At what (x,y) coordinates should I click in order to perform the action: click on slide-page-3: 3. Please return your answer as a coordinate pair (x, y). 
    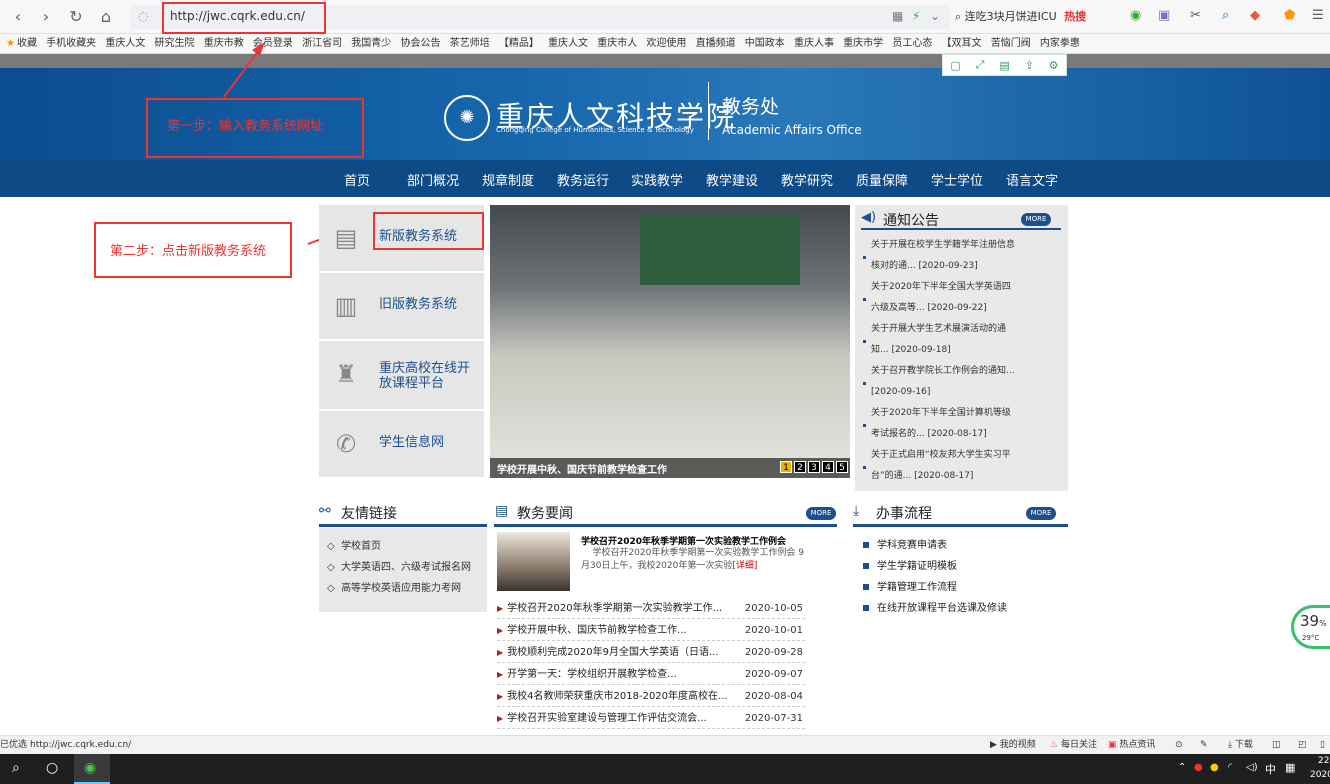
    Looking at the image, I should click on (814, 467).